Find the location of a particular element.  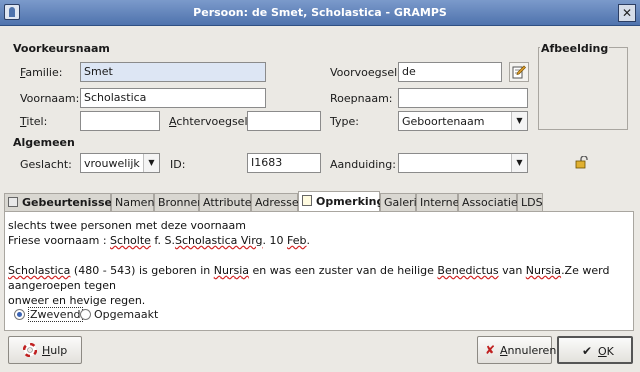

suffix-label: Achtervoegsel: is located at coordinates (210, 121).